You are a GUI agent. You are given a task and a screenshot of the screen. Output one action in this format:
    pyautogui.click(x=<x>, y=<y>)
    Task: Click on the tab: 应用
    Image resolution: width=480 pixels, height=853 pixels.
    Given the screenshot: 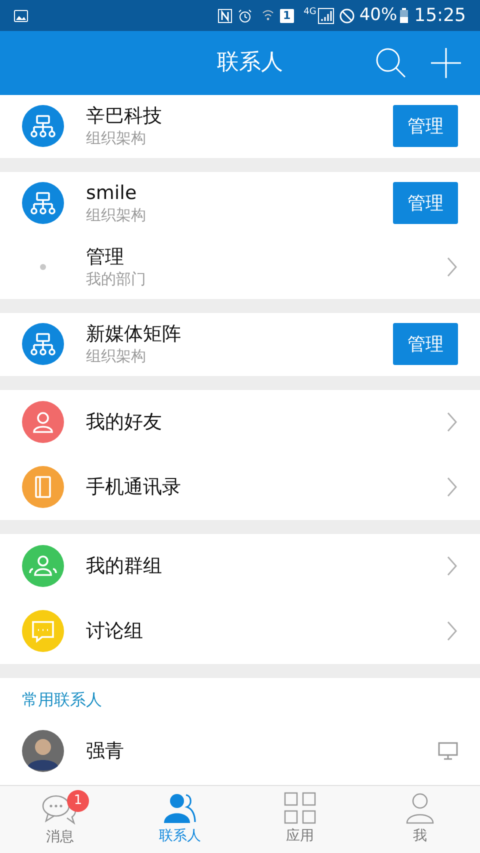 What is the action you would take?
    pyautogui.click(x=300, y=819)
    